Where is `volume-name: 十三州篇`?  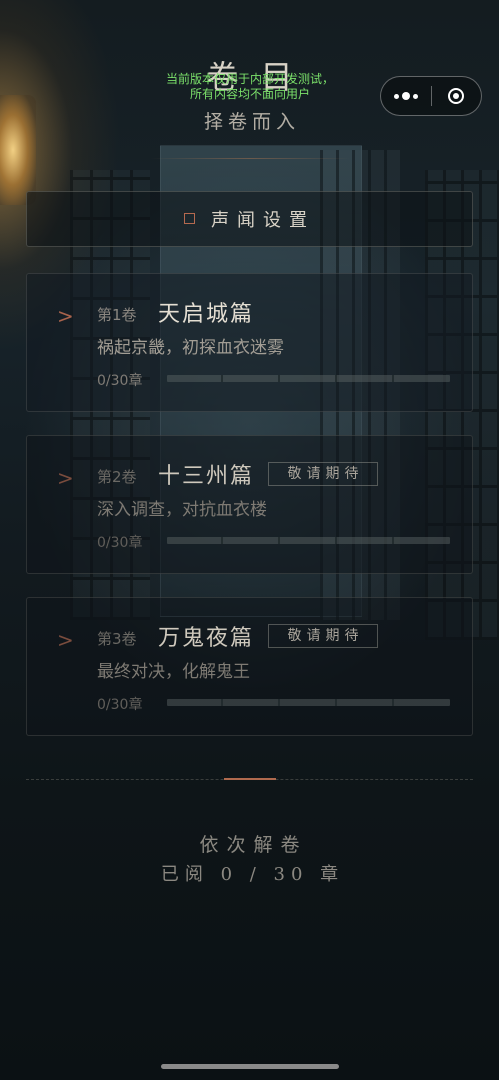
volume-name: 十三州篇 is located at coordinates (206, 476).